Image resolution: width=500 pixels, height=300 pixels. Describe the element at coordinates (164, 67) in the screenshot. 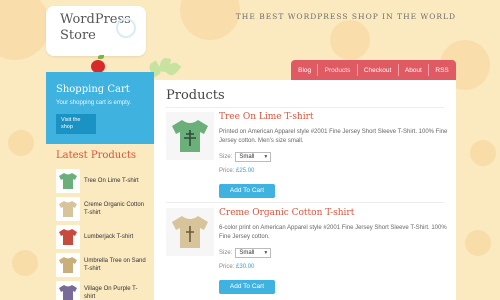

I see `leaves-icon` at that location.